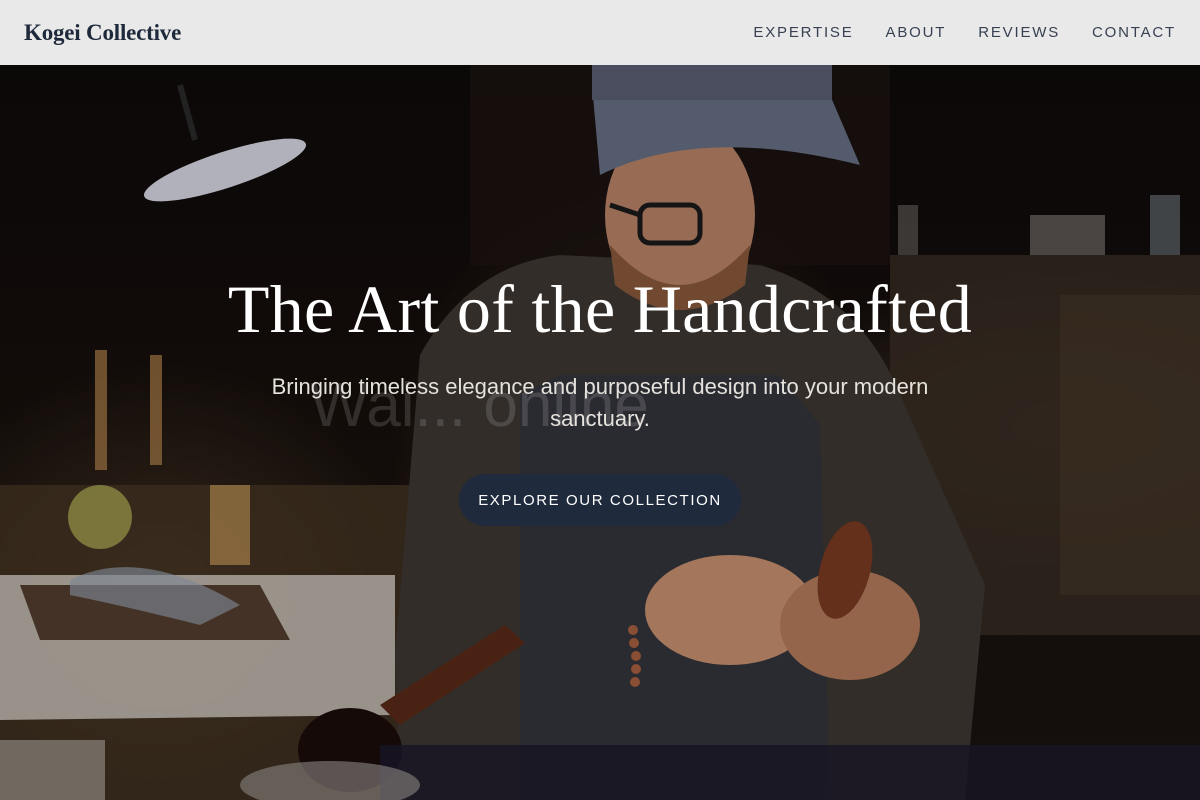 The image size is (1200, 800). I want to click on nav-link-expertise: EXPERTISE, so click(803, 32).